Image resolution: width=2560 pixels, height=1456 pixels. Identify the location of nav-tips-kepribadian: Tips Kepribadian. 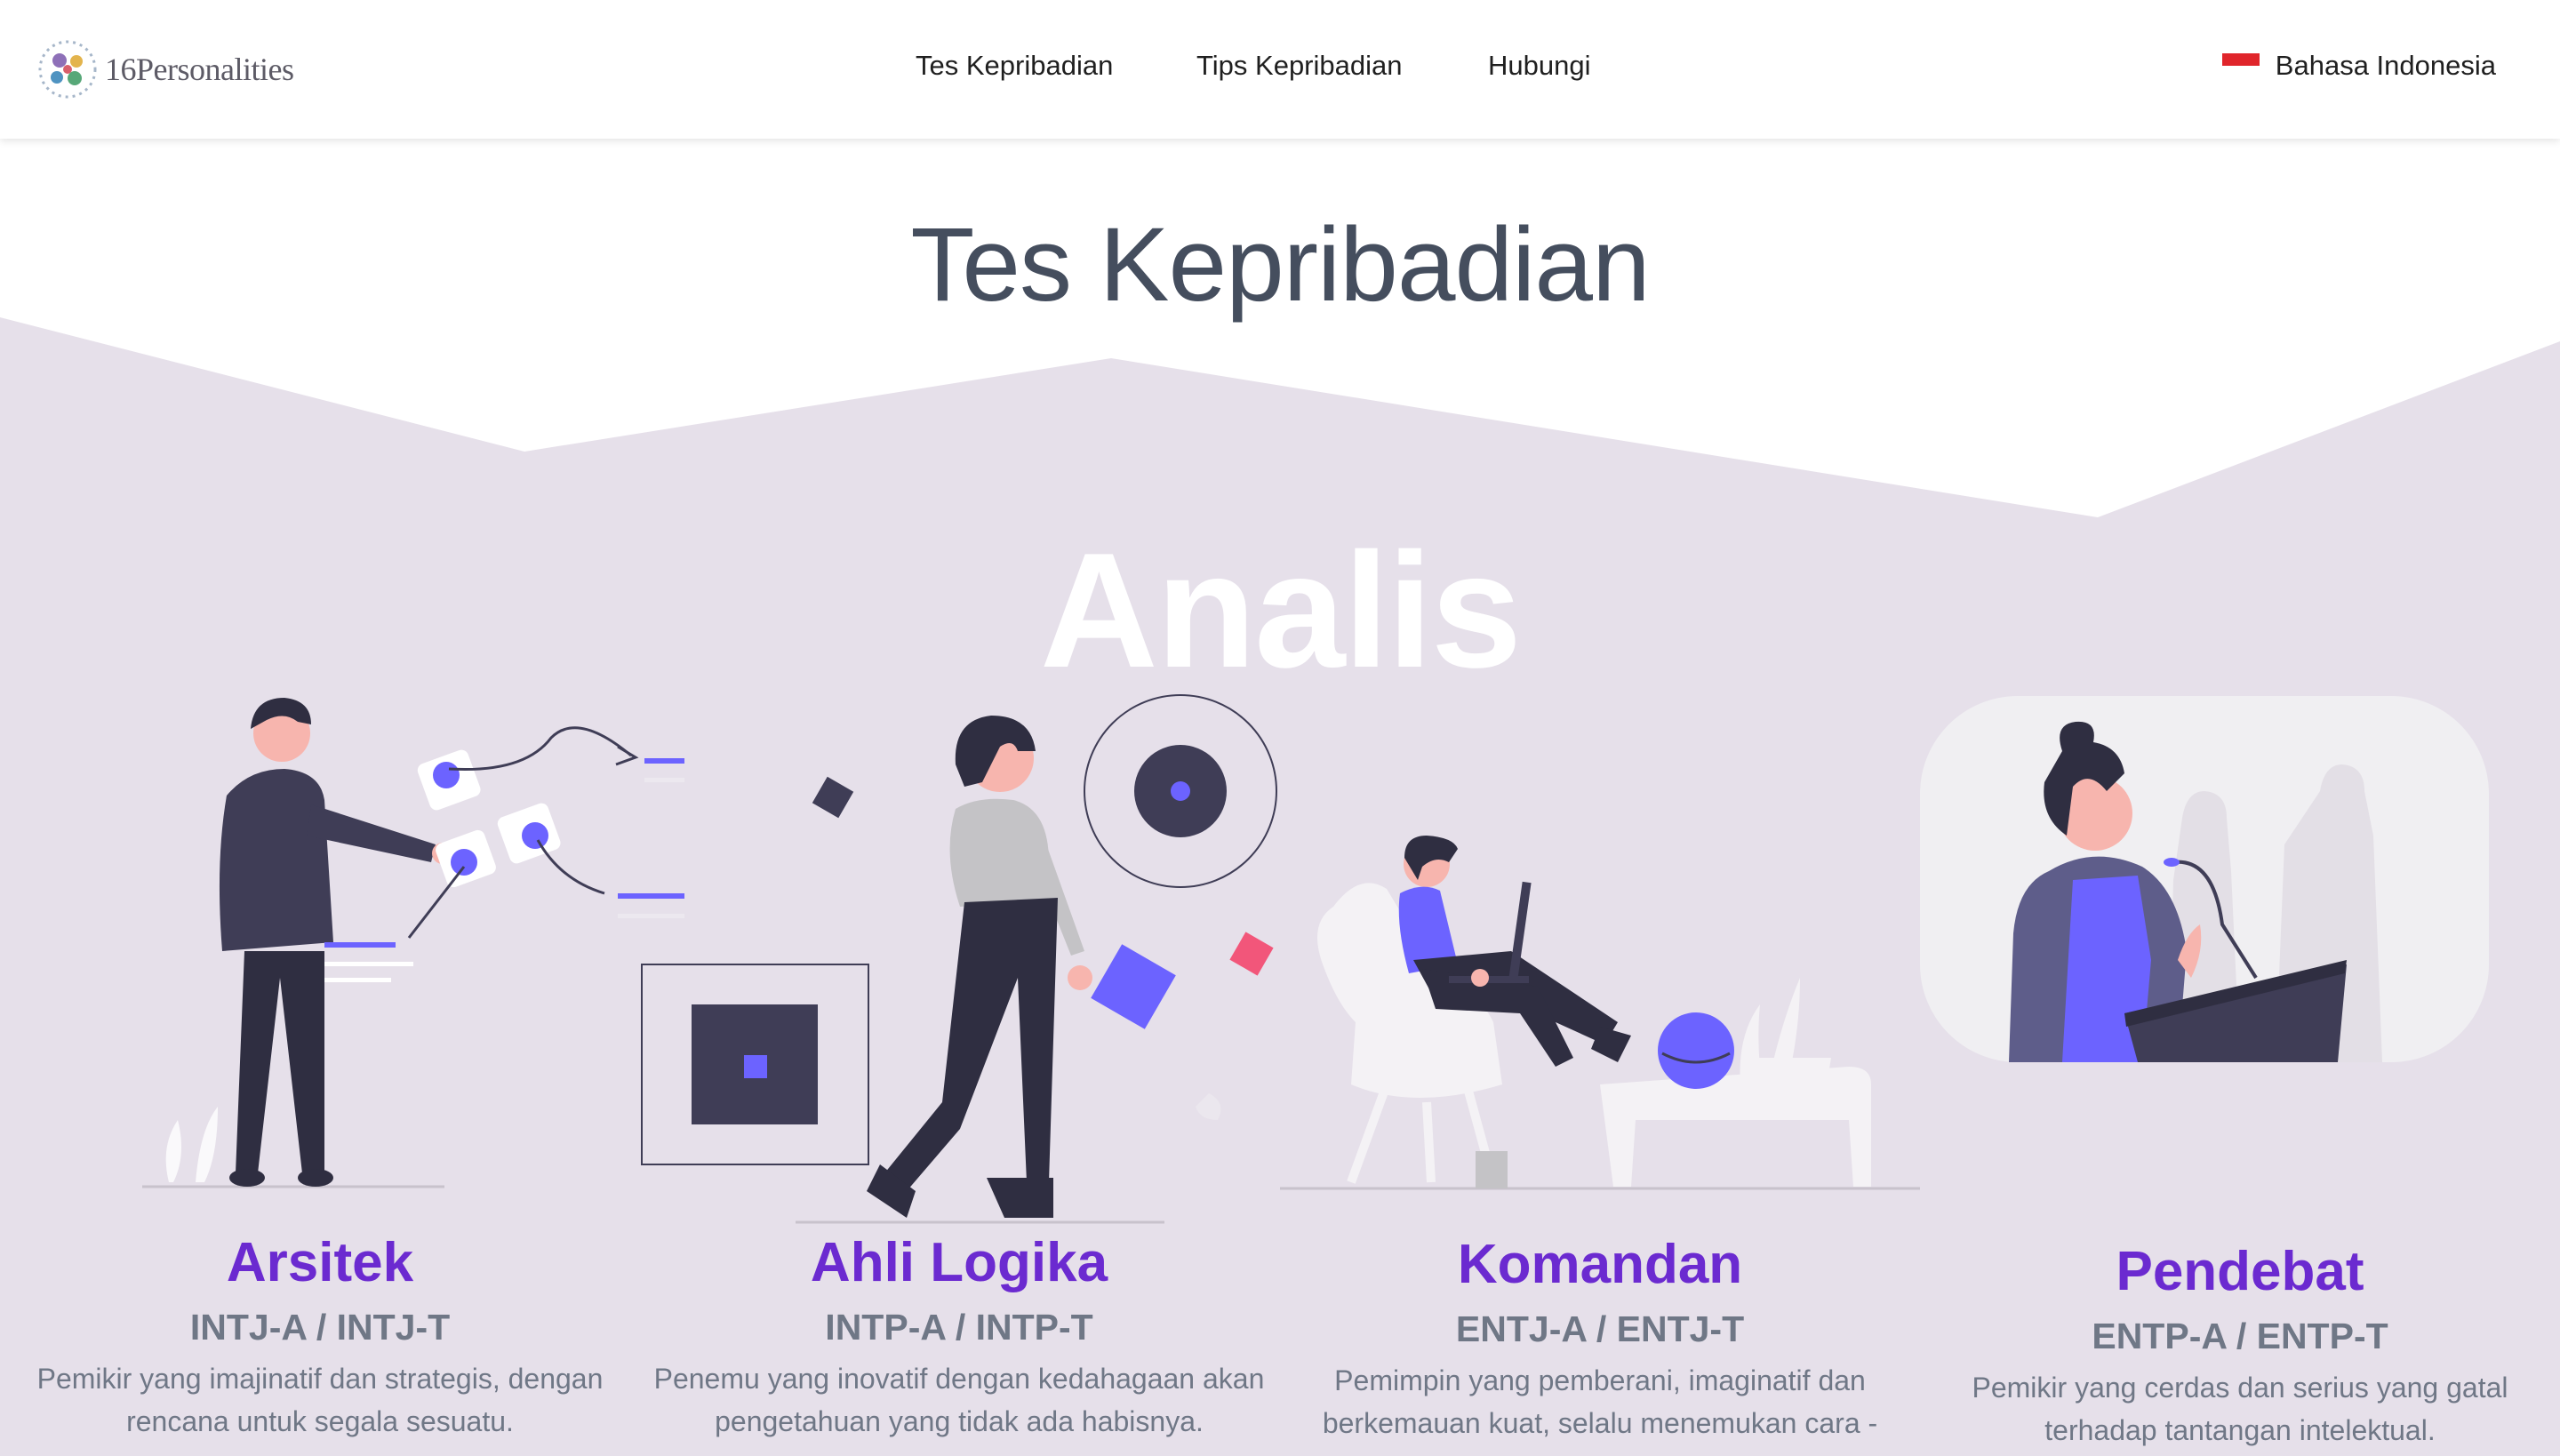
(1299, 66).